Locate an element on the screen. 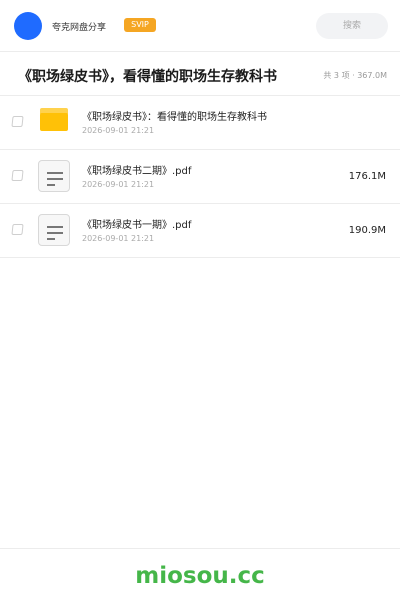 This screenshot has width=400, height=600. footer-bar: miosou.cc is located at coordinates (200, 574).